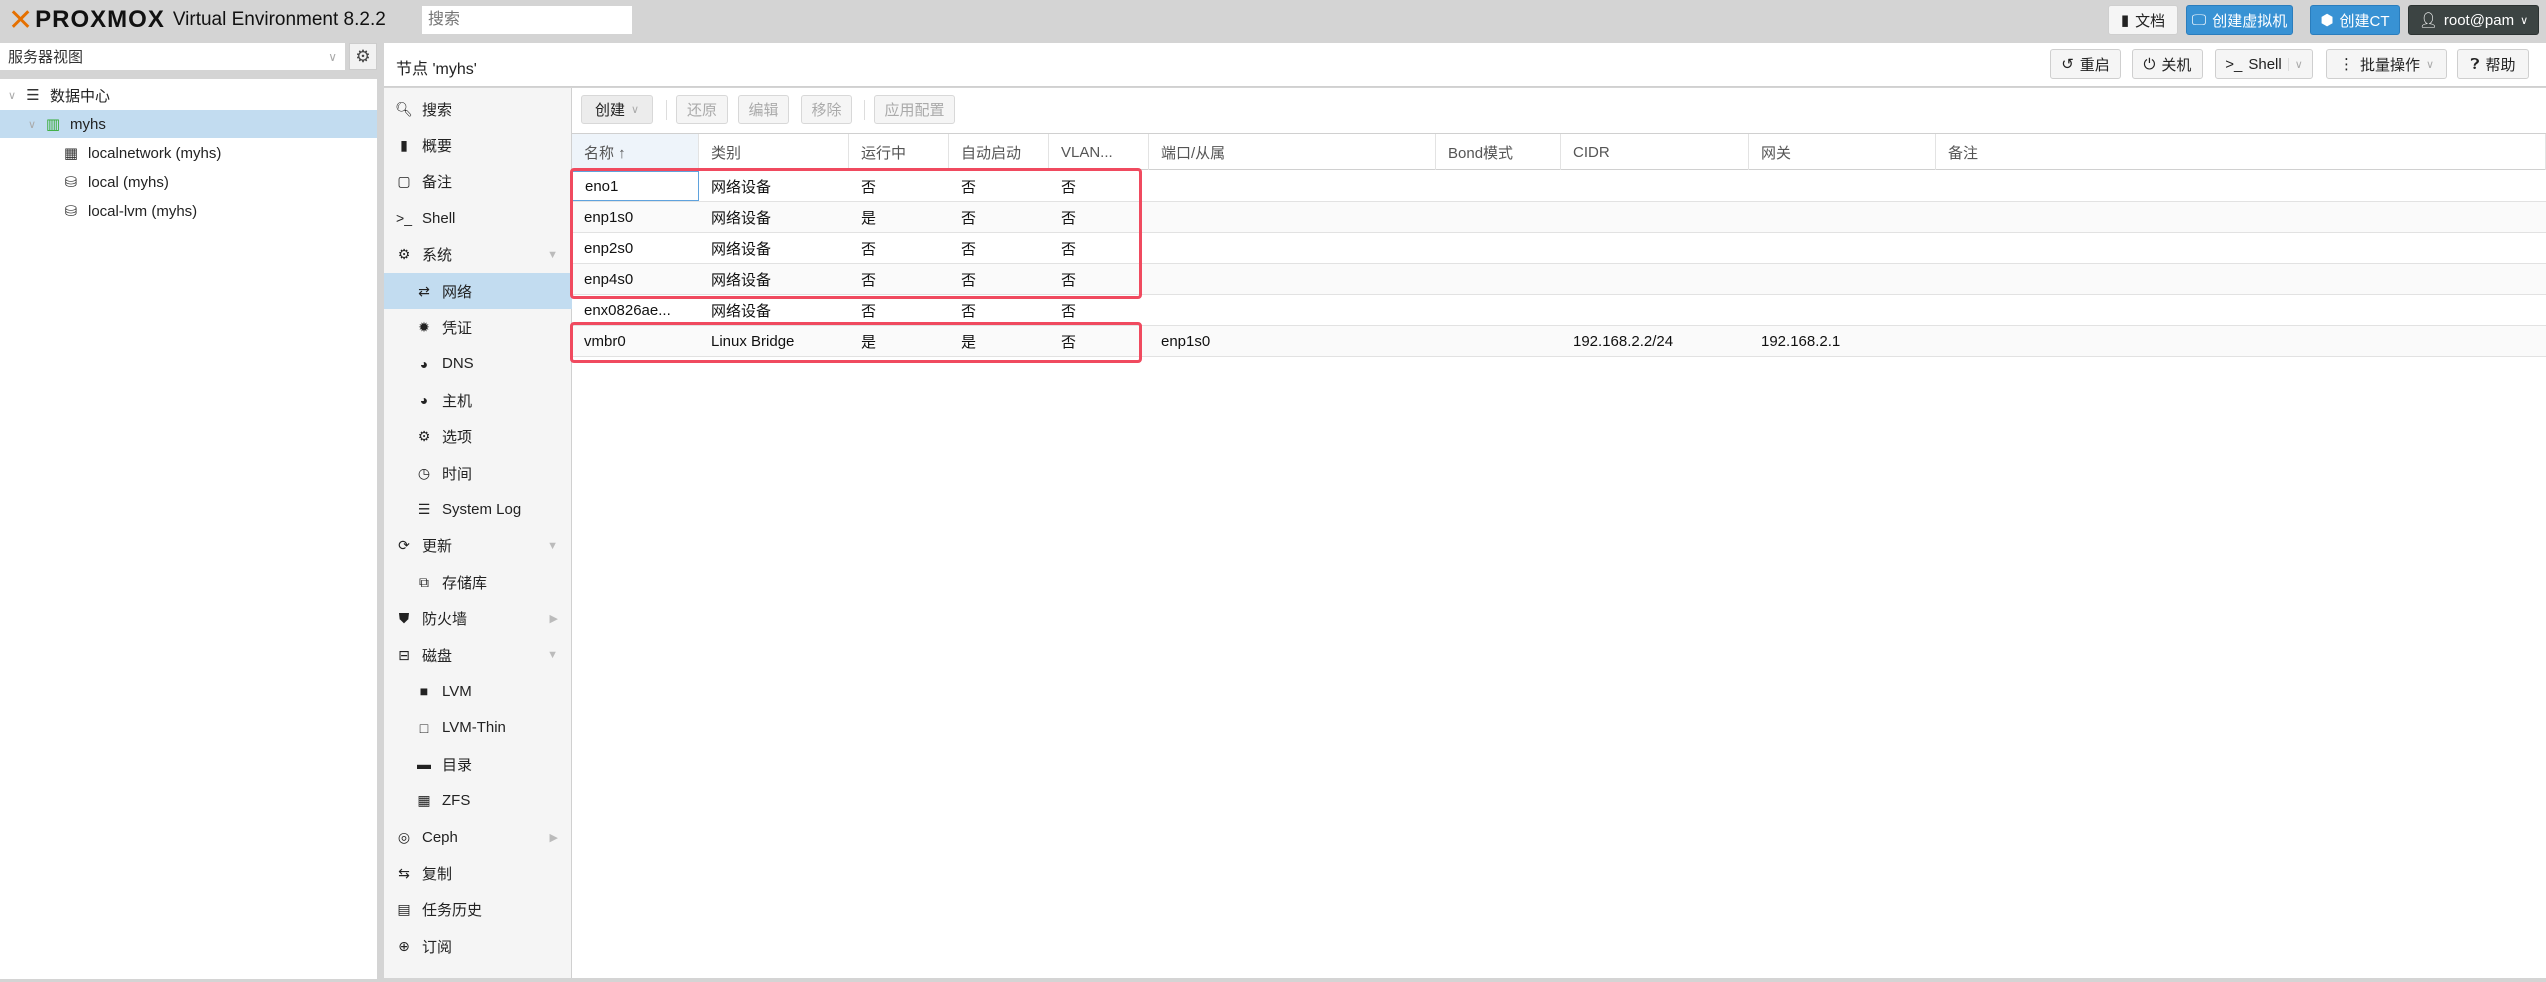 The width and height of the screenshot is (2546, 982). I want to click on column-header: 备注, so click(2241, 152).